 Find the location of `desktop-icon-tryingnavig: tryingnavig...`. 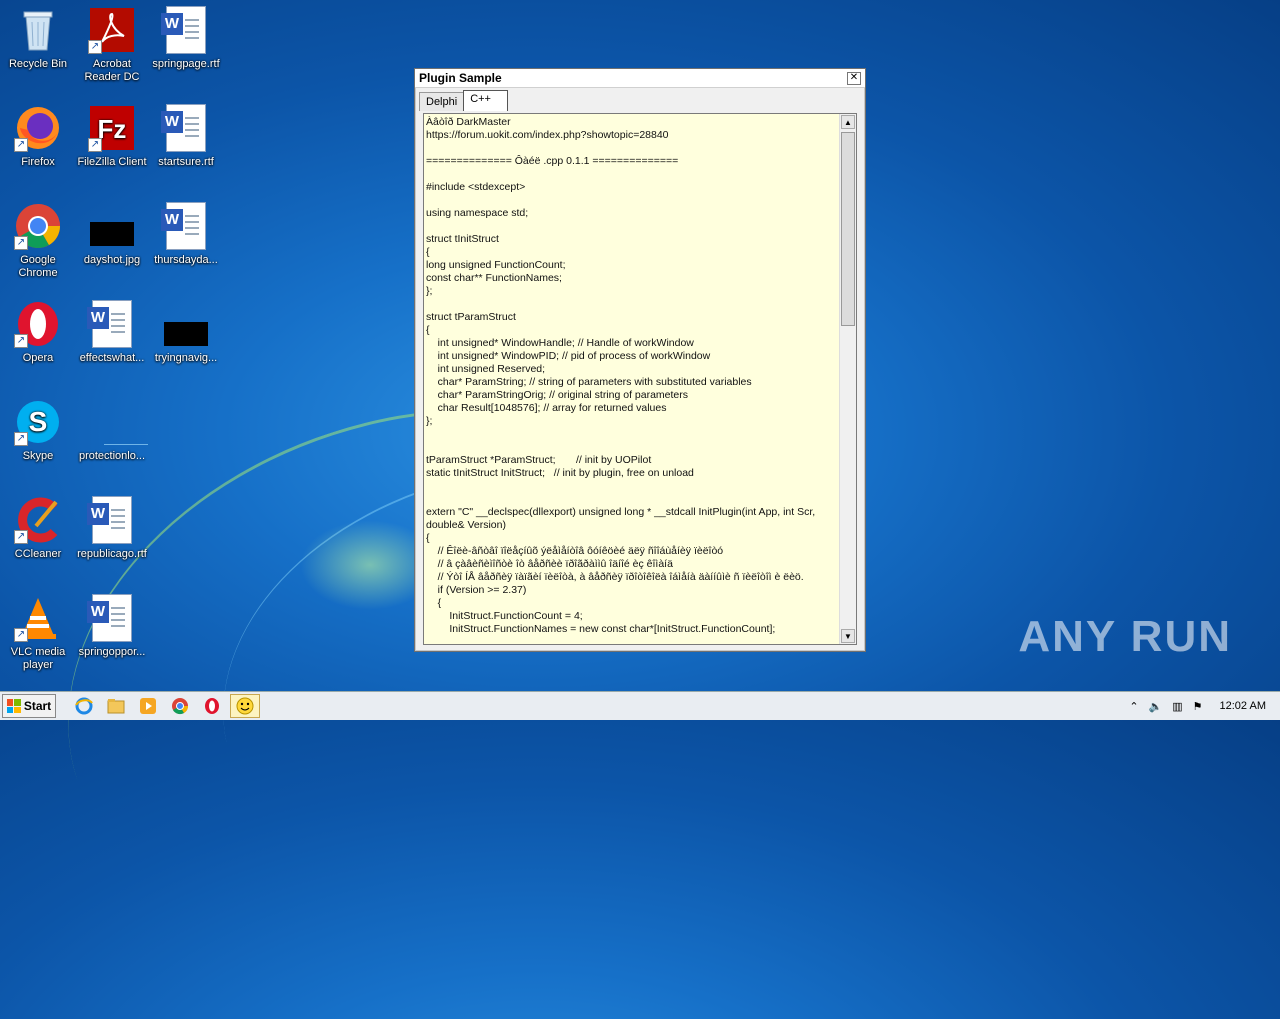

desktop-icon-tryingnavig: tryingnavig... is located at coordinates (186, 332).